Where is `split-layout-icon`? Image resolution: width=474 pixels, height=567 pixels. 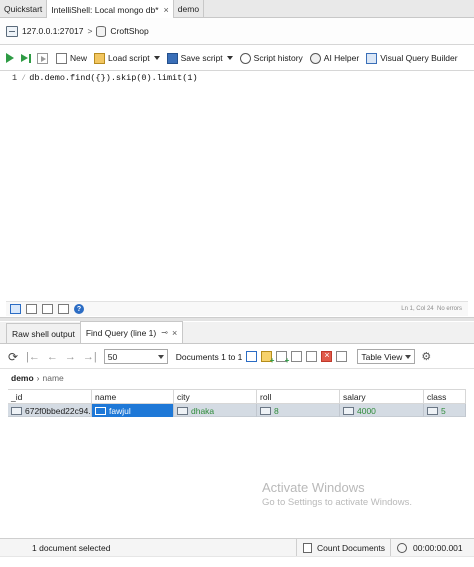 split-layout-icon is located at coordinates (47, 309).